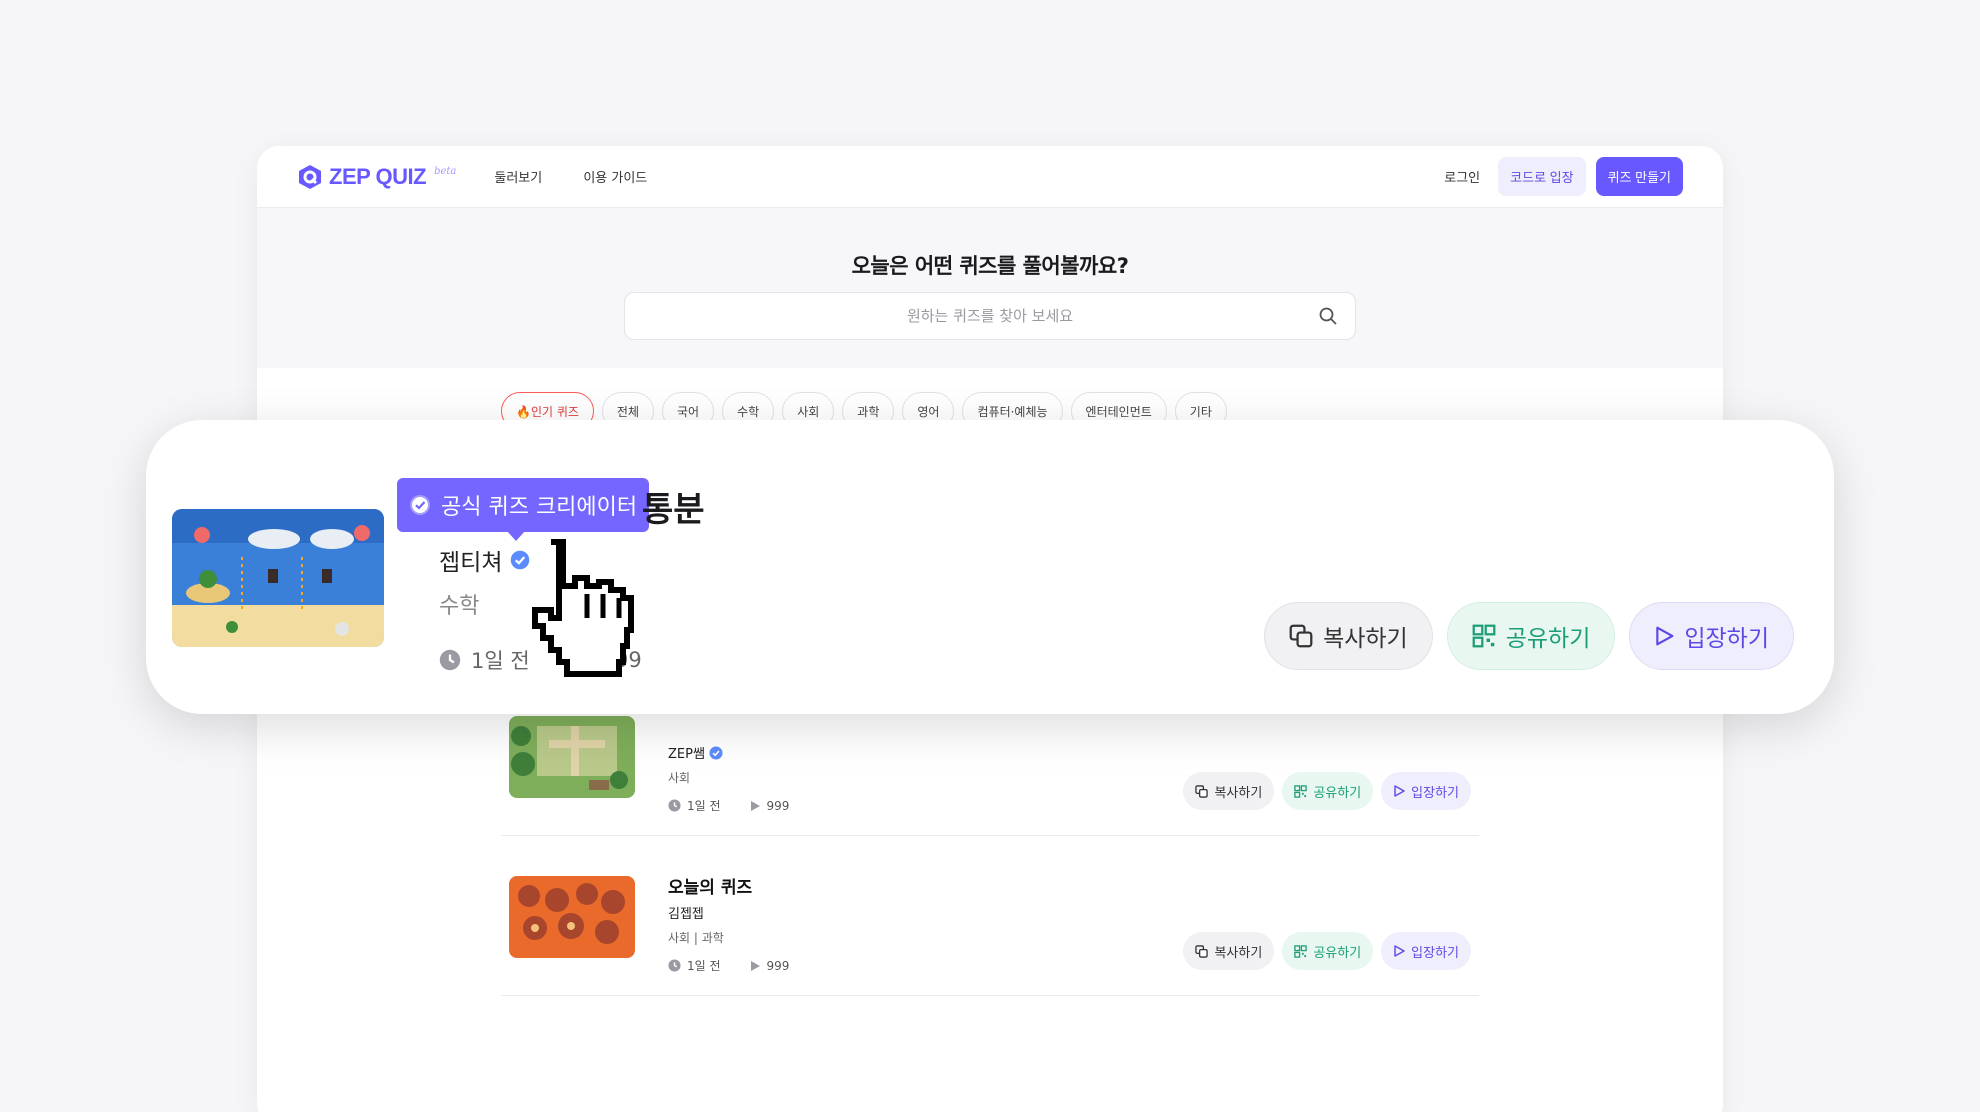  What do you see at coordinates (1639, 176) in the screenshot?
I see `make-quiz-button: 퀴즈 만들기` at bounding box center [1639, 176].